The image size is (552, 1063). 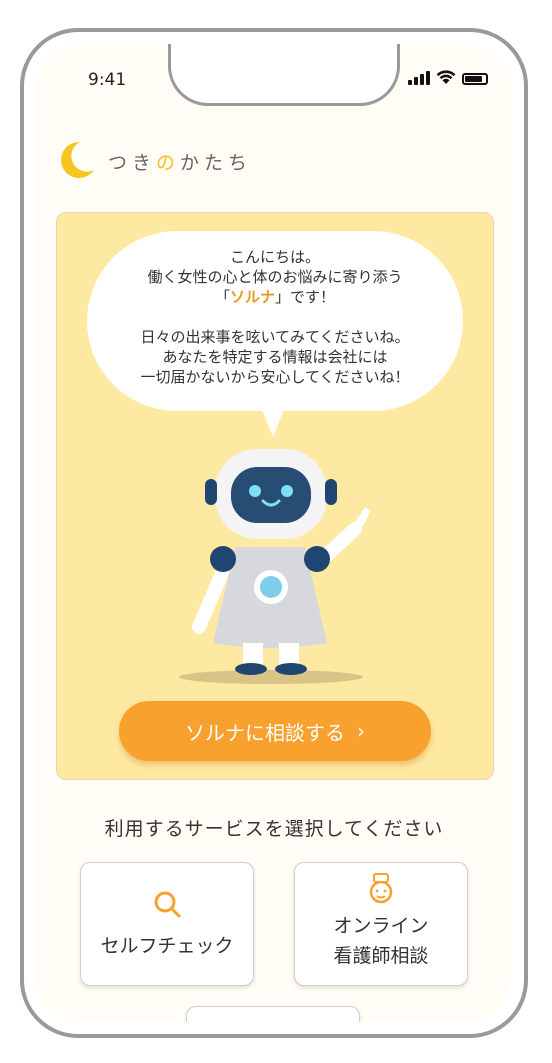 What do you see at coordinates (252, 297) in the screenshot?
I see `bot-name: ソルナ` at bounding box center [252, 297].